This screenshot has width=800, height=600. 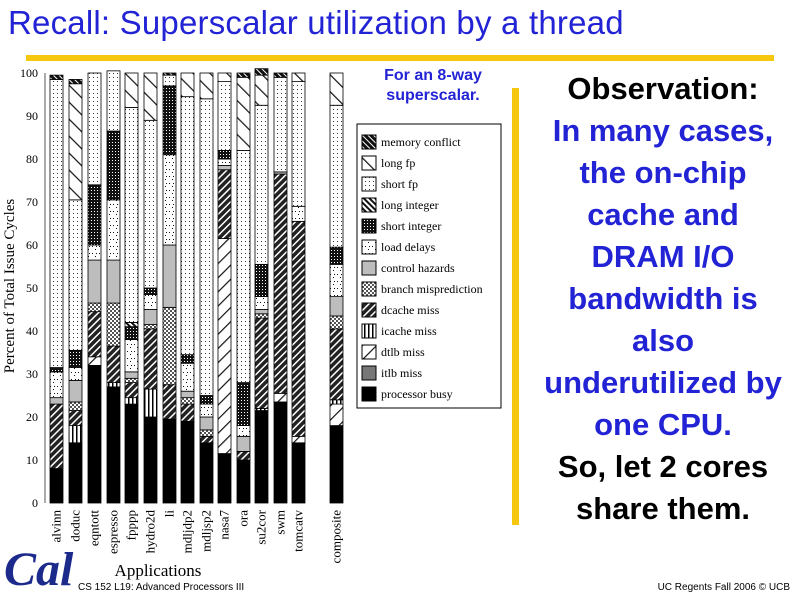 I want to click on legend-item: dtlb miss, so click(x=393, y=352).